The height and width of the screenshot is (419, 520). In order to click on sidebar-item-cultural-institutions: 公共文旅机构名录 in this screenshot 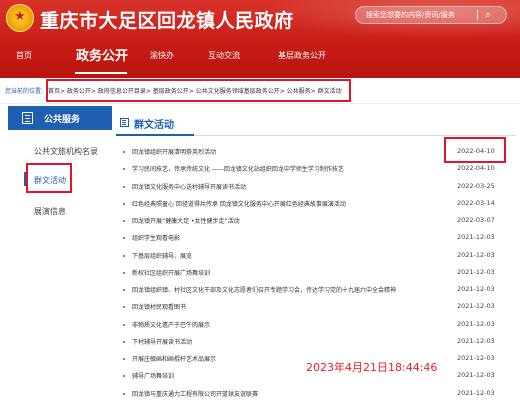, I will do `click(66, 151)`.